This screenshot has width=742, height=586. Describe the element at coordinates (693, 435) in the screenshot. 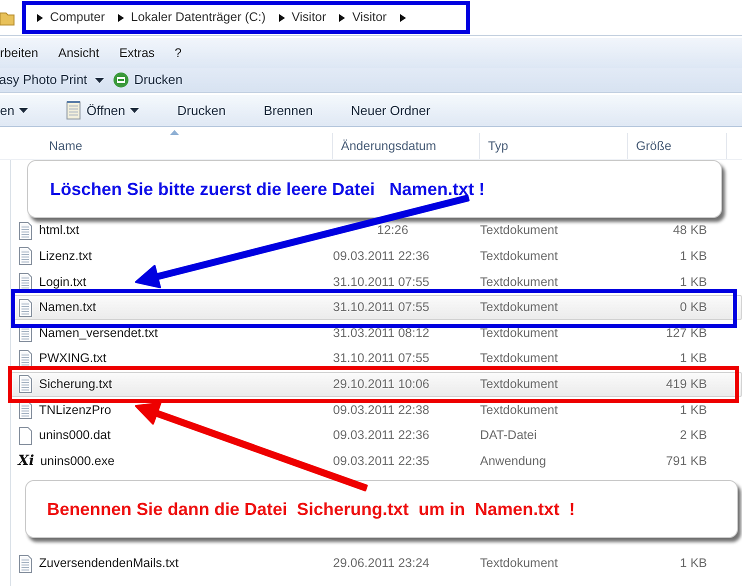

I see `file-size: 2 KB` at that location.